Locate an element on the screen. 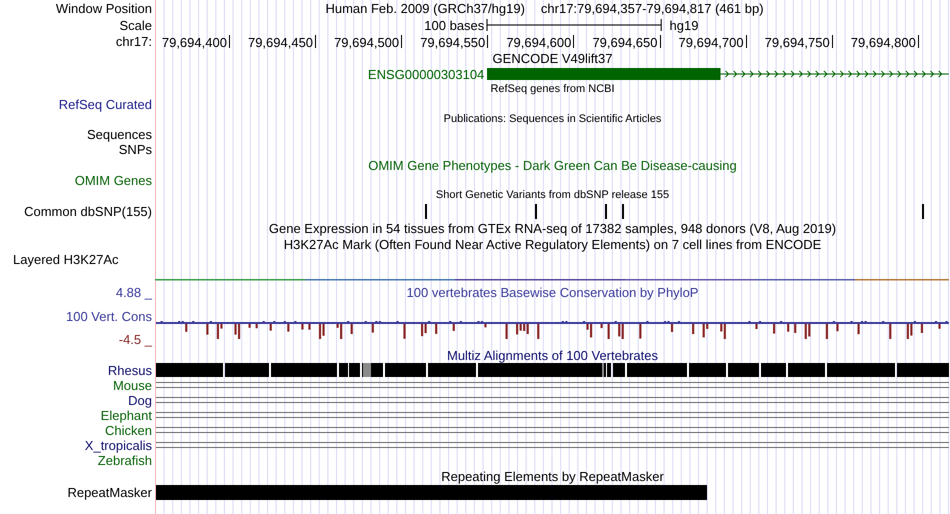 The image size is (950, 514). window-position-label: Window Position is located at coordinates (104, 8).